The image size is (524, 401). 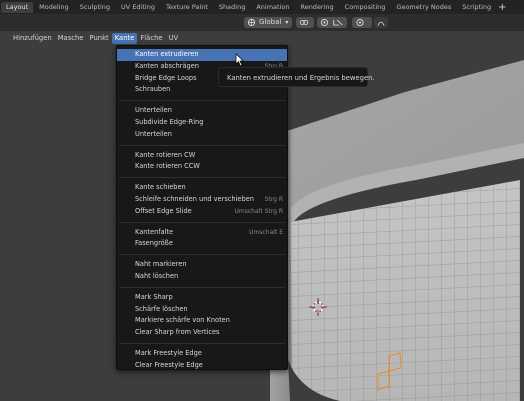 What do you see at coordinates (287, 22) in the screenshot?
I see `chevron-down-icon: ▾` at bounding box center [287, 22].